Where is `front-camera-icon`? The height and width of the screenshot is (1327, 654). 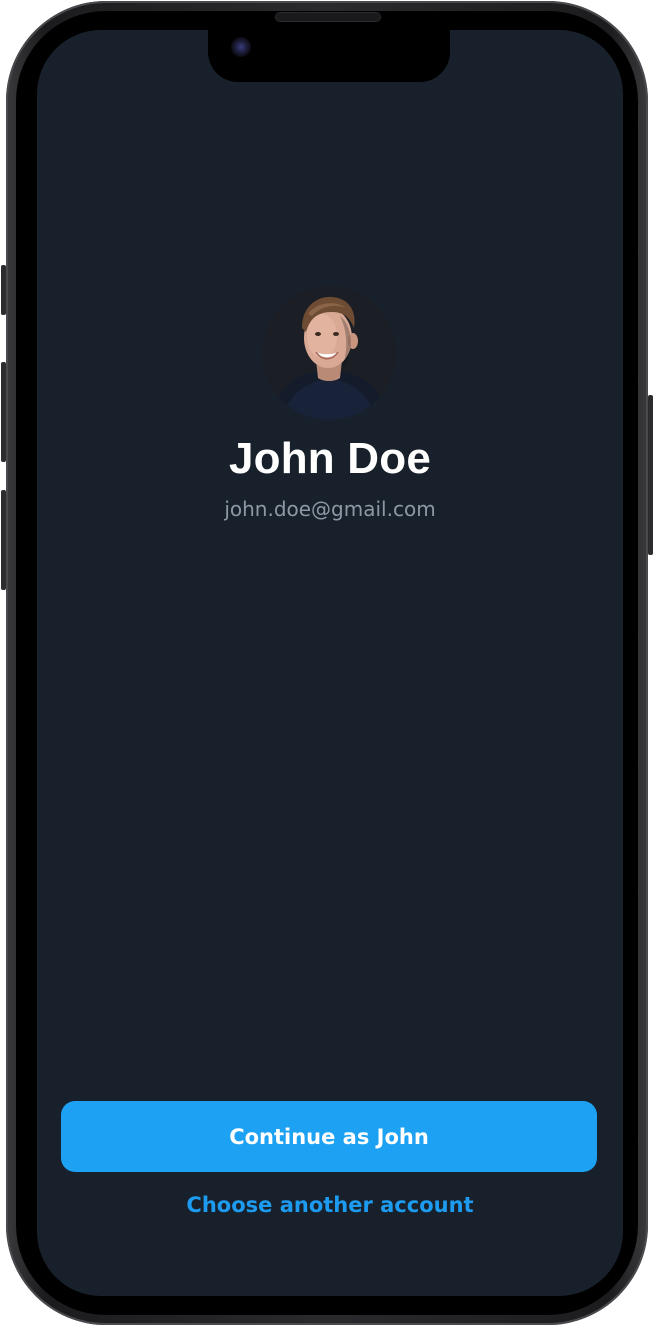 front-camera-icon is located at coordinates (241, 47).